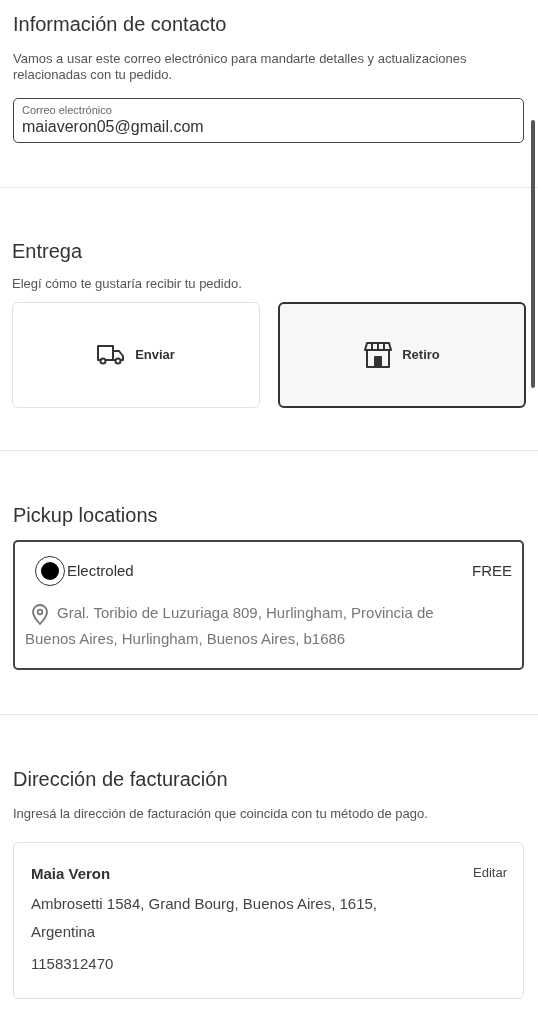 The height and width of the screenshot is (1024, 538). What do you see at coordinates (230, 625) in the screenshot?
I see `location-address: Gral. Toribio de Luzuriaga 809, Hurlingham, Provincia de Buenos Aires, Hurlingham, Buenos Aires, b1686` at bounding box center [230, 625].